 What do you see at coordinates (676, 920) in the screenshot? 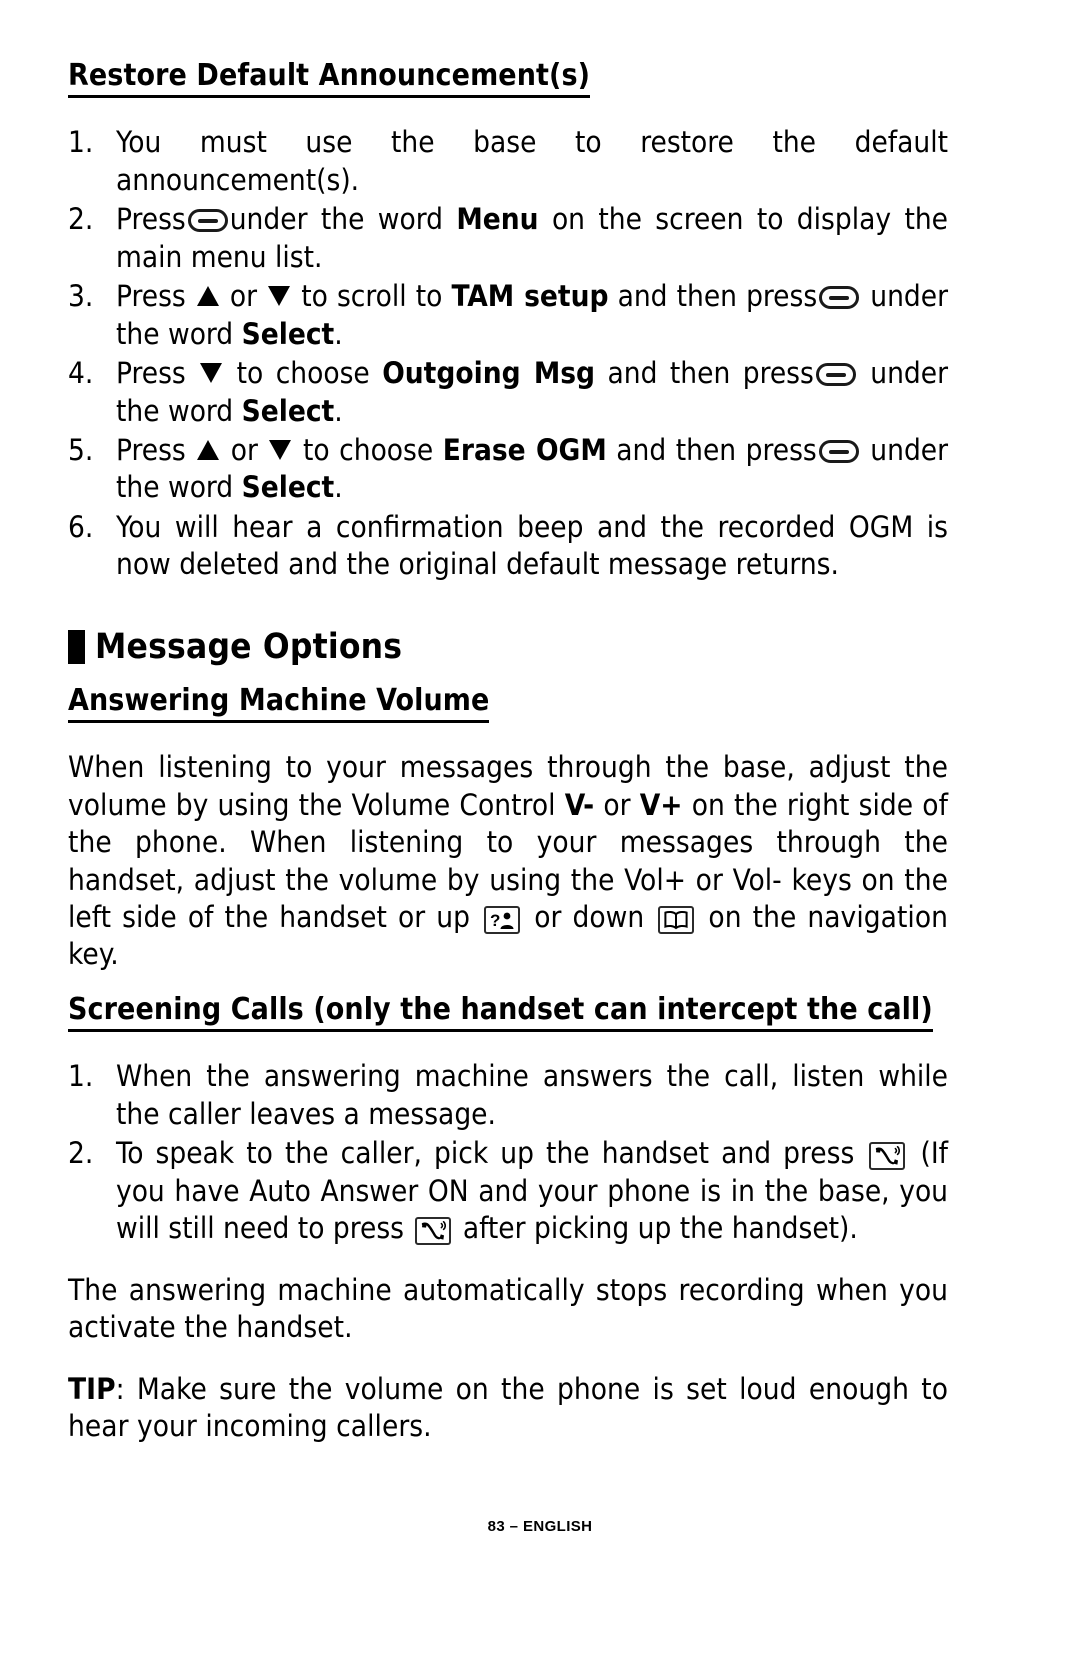
I see `phonebook-book-icon` at bounding box center [676, 920].